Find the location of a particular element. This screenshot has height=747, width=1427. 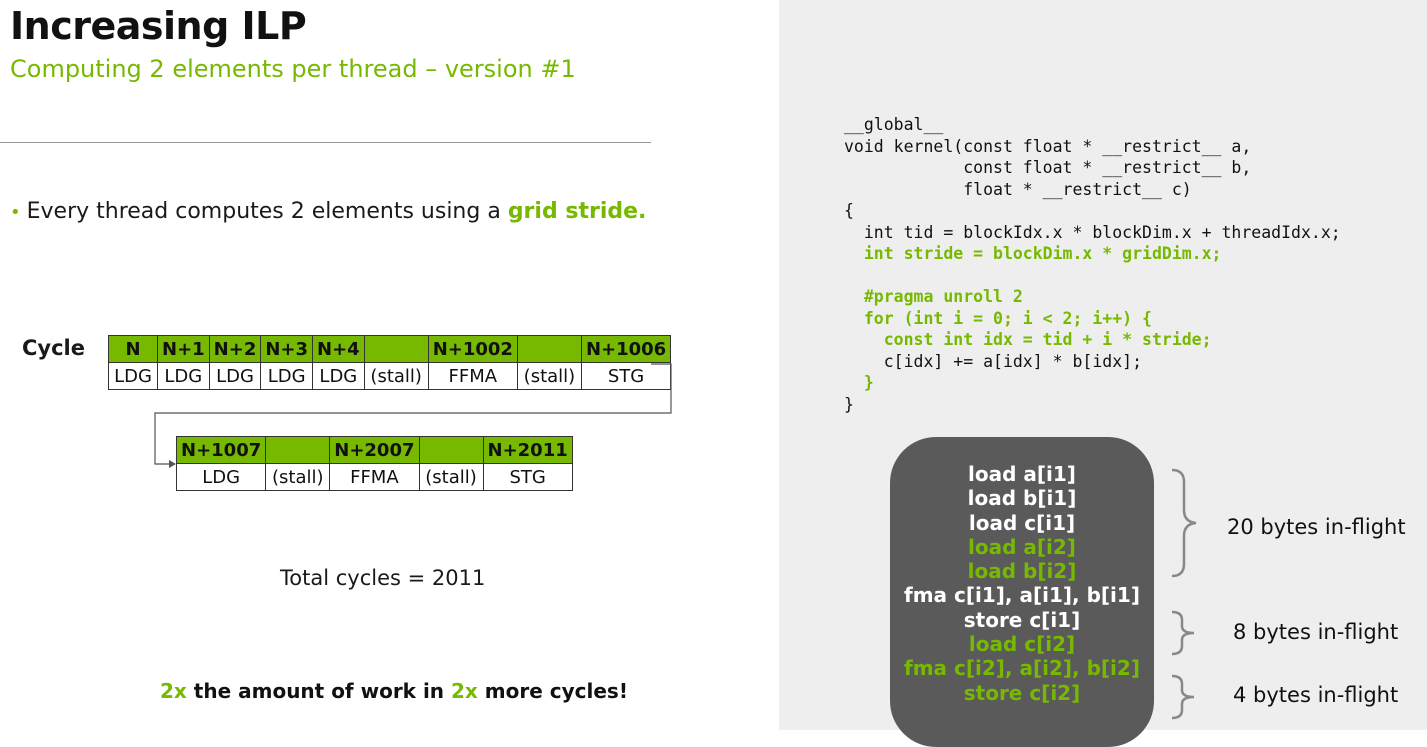

instruction-row: LDG (stall) FFMA (stall) STG is located at coordinates (374, 477).